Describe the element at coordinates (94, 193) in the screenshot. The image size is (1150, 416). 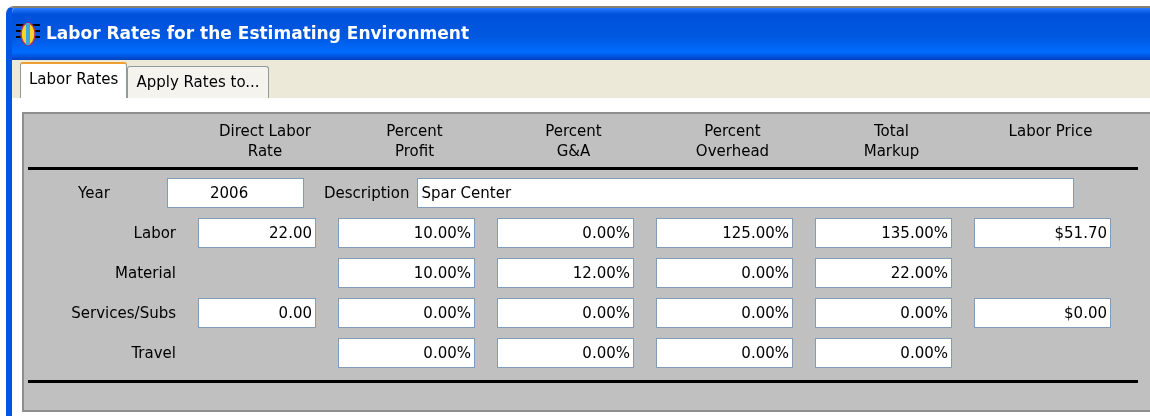
I see `field-label: Year` at that location.